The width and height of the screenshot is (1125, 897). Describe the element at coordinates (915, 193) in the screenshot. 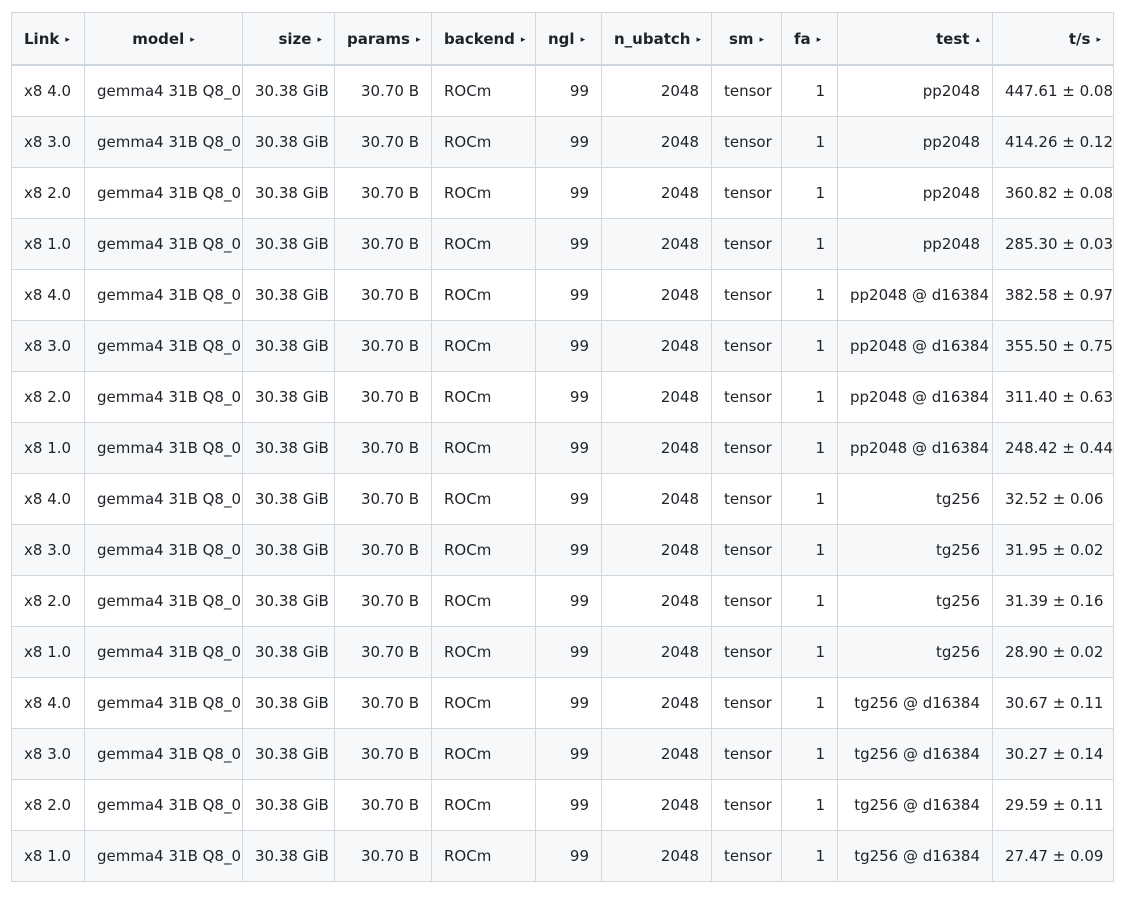

I see `cell-test: pp2048` at that location.